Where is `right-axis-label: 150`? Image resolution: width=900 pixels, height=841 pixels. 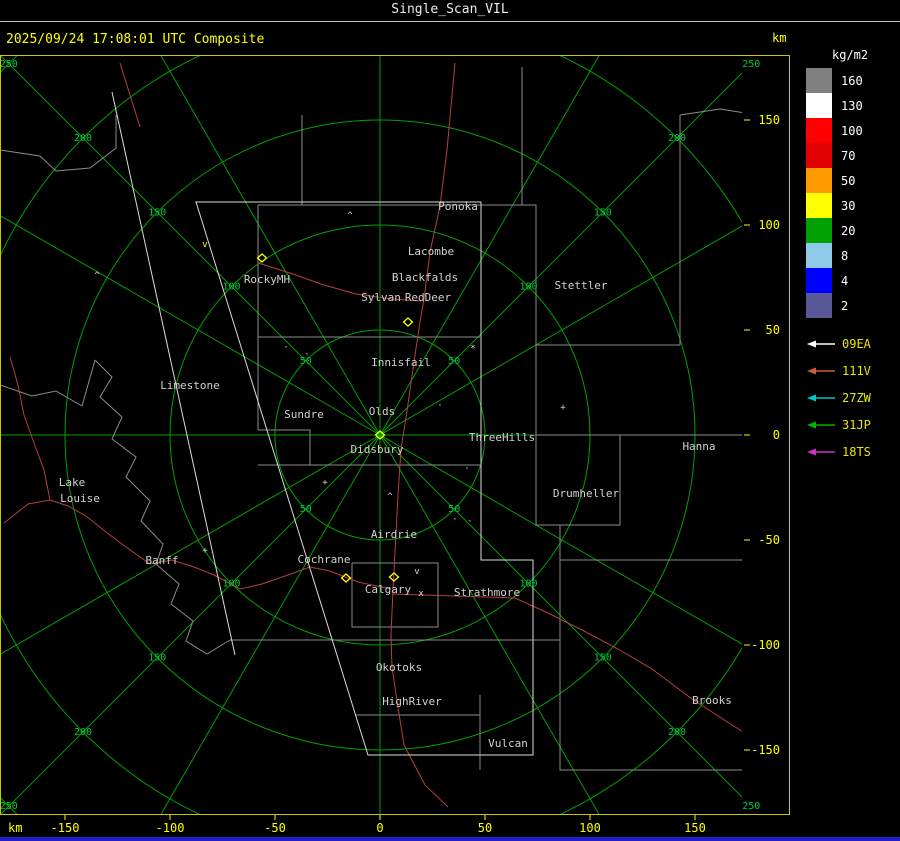 right-axis-label: 150 is located at coordinates (769, 120).